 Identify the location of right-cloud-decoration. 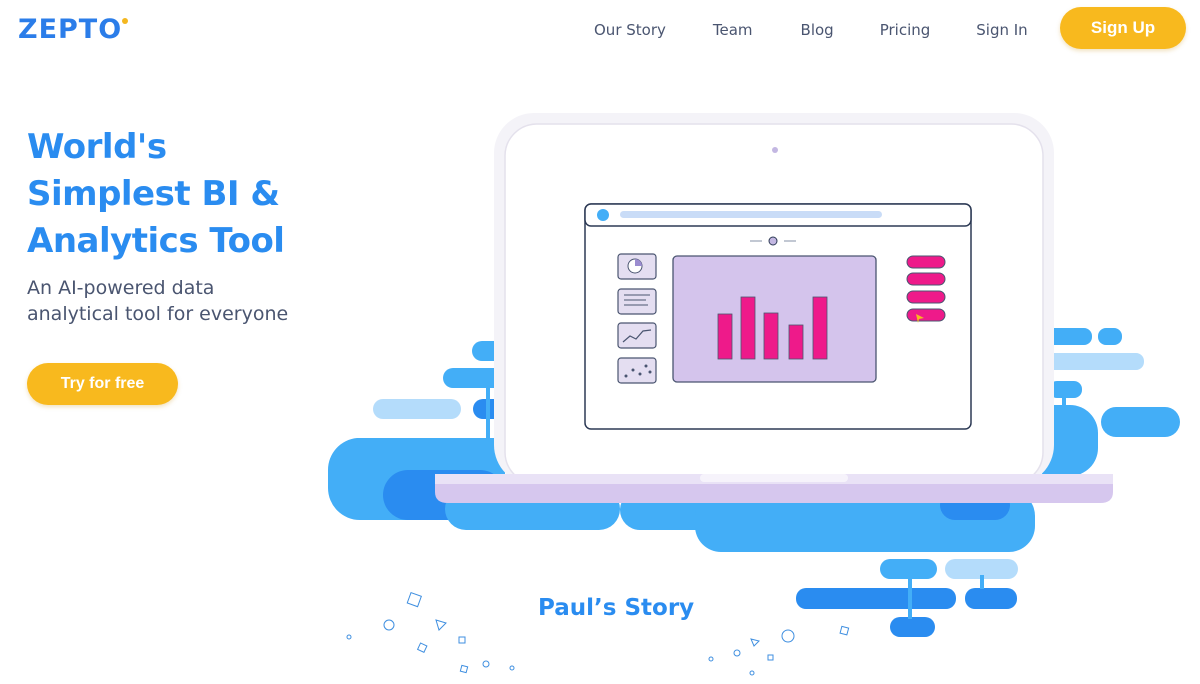
(1111, 404).